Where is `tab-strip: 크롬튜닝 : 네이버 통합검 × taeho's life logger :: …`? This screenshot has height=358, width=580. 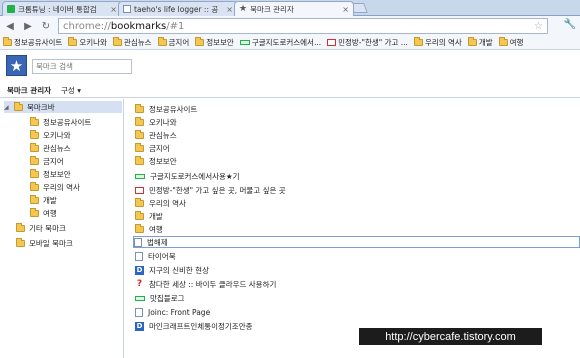
tab-strip: 크롬튜닝 : 네이버 통합검 × taeho's life logger :: … is located at coordinates (290, 8).